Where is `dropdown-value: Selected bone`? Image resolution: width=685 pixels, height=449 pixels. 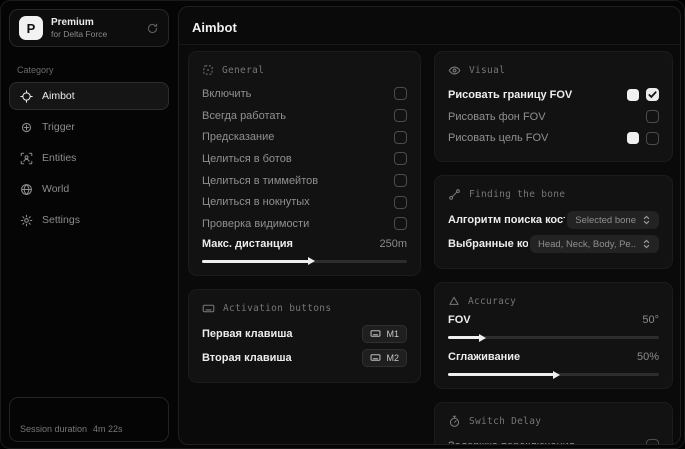
dropdown-value: Selected bone is located at coordinates (605, 220).